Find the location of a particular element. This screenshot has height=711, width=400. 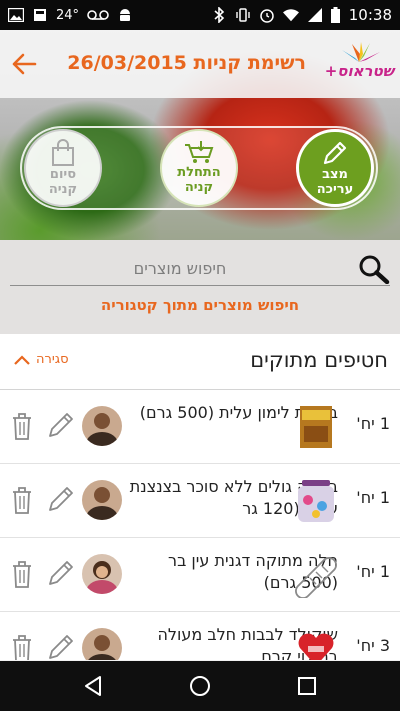

arrow-left-icon is located at coordinates (24, 64).